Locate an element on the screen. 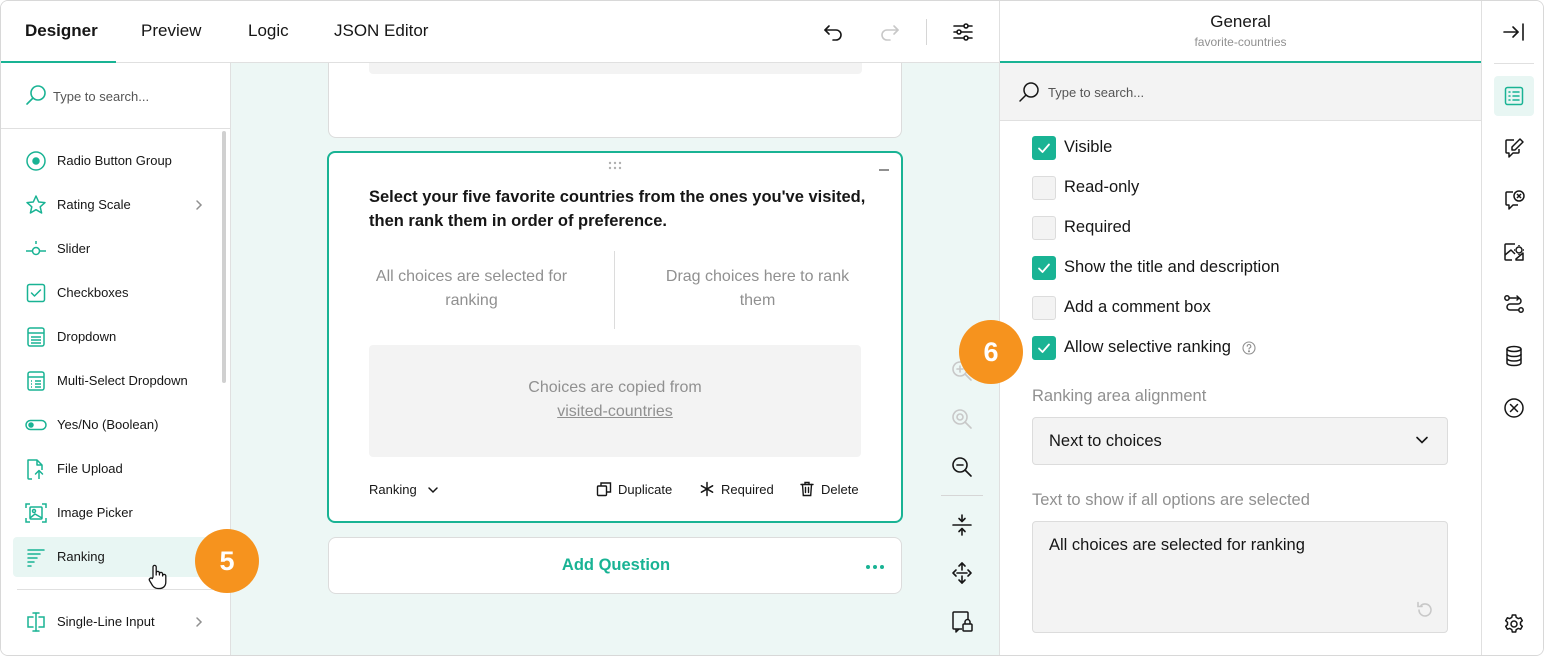 The height and width of the screenshot is (656, 1544). canvas-side-tools is located at coordinates (964, 498).